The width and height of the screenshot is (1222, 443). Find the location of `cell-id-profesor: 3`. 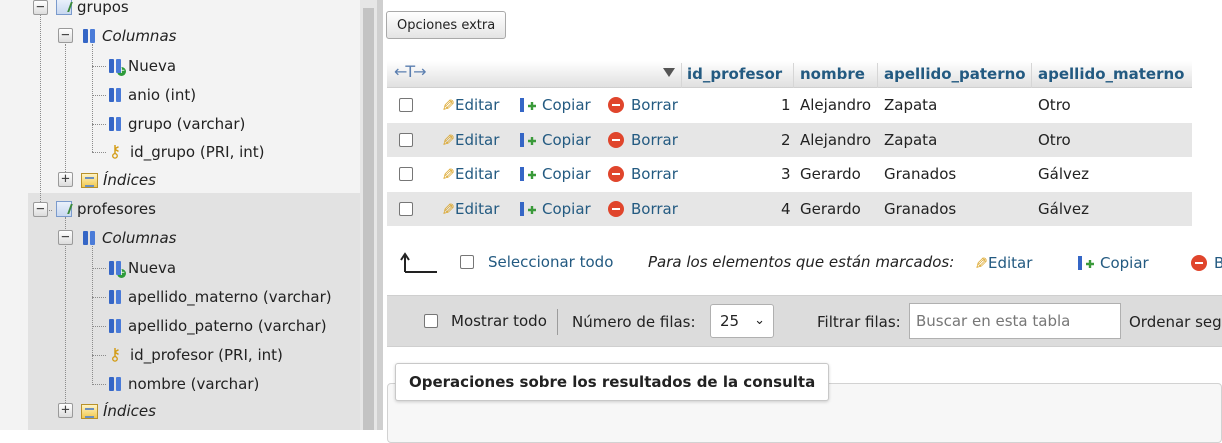

cell-id-profesor: 3 is located at coordinates (786, 174).